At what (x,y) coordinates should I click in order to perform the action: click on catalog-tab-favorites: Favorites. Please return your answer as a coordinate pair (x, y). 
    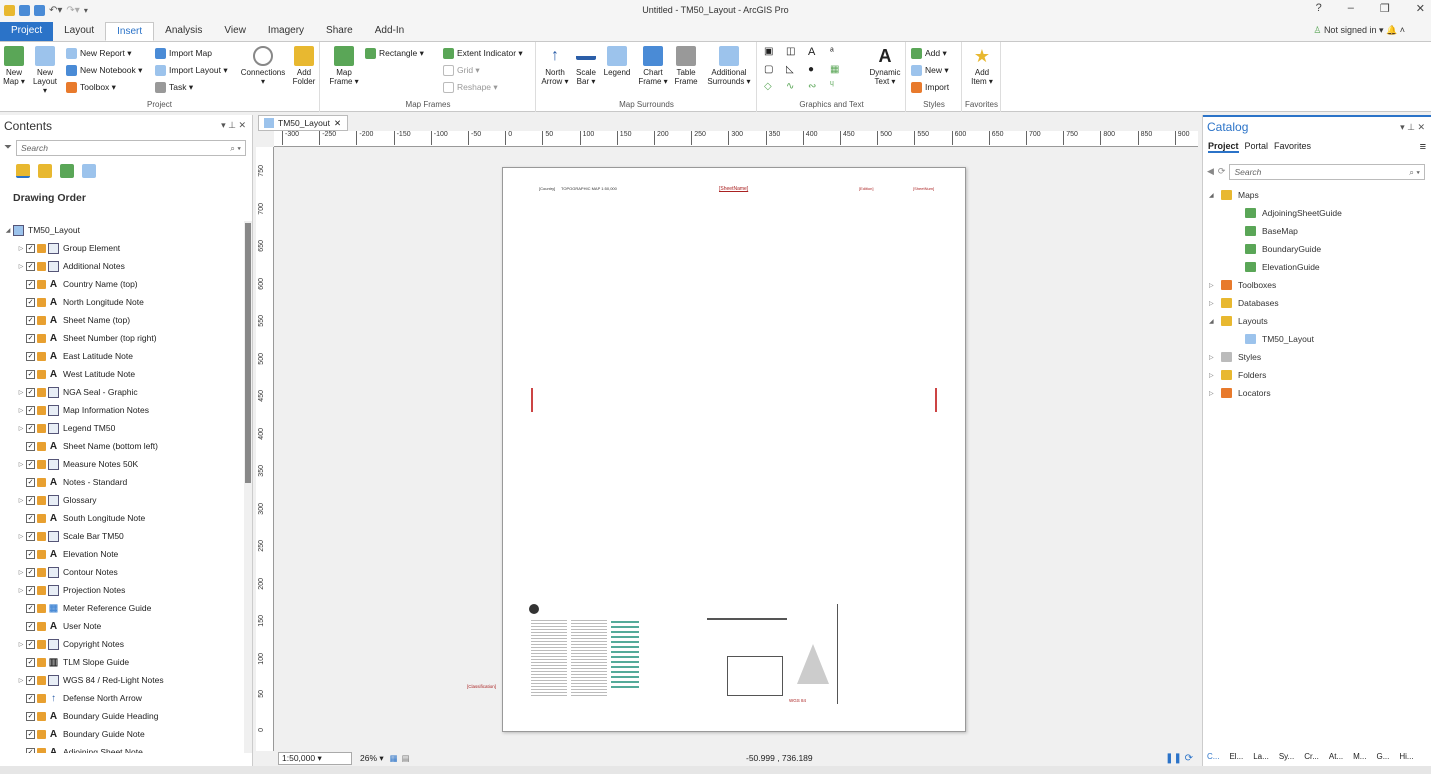
    Looking at the image, I should click on (1292, 147).